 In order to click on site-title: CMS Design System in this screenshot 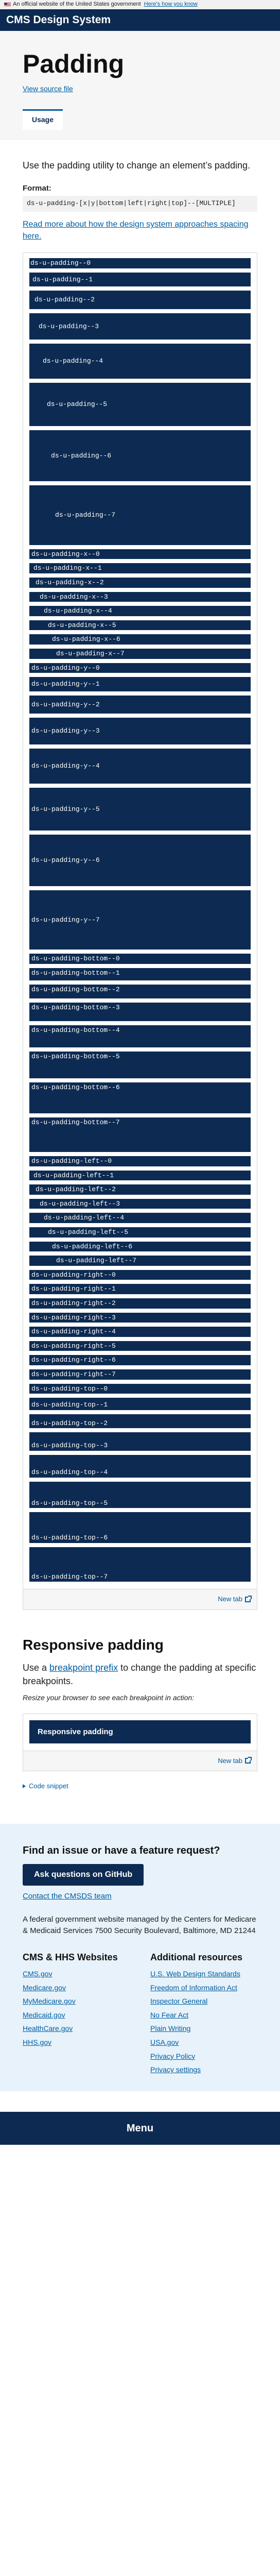, I will do `click(58, 19)`.